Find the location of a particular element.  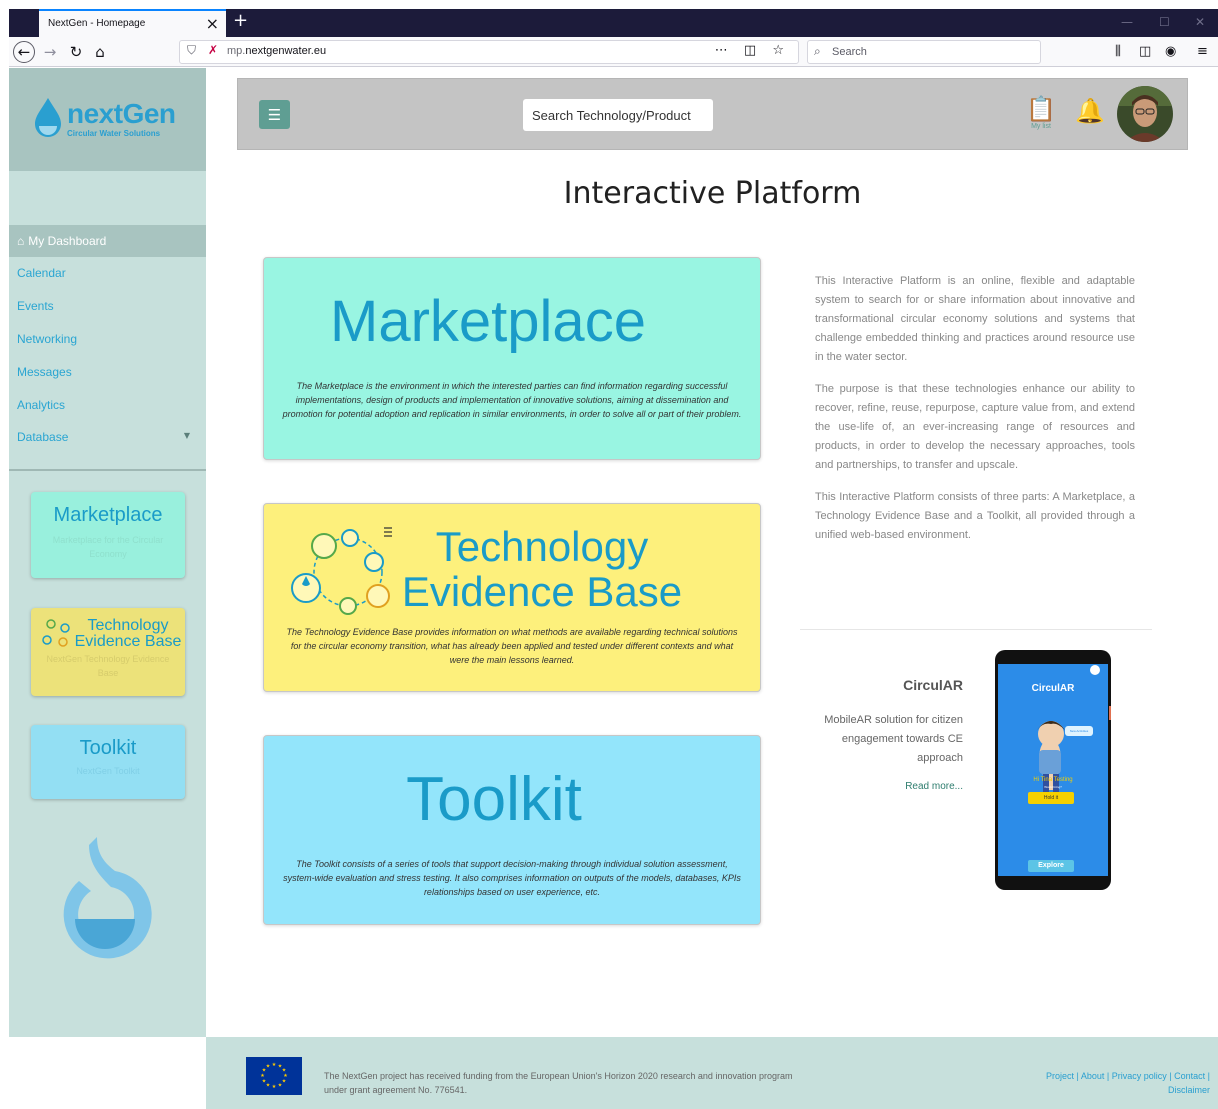

sidebar-card-subtitle: NextGen Toolkit is located at coordinates (108, 771).